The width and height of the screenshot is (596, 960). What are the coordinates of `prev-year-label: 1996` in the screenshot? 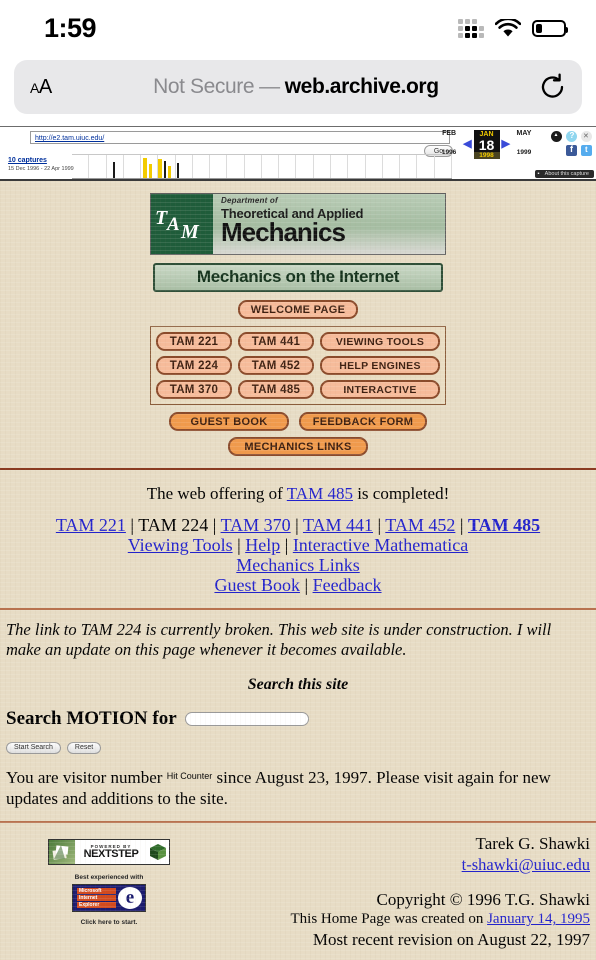 It's located at (449, 152).